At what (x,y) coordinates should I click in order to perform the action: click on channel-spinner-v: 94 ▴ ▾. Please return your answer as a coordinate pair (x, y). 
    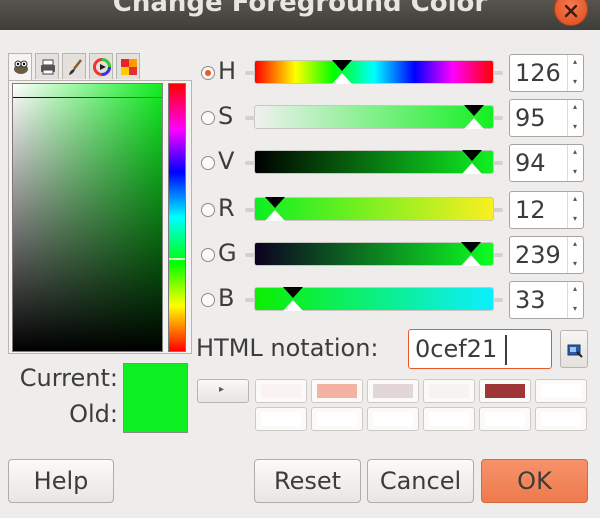
    Looking at the image, I should click on (546, 163).